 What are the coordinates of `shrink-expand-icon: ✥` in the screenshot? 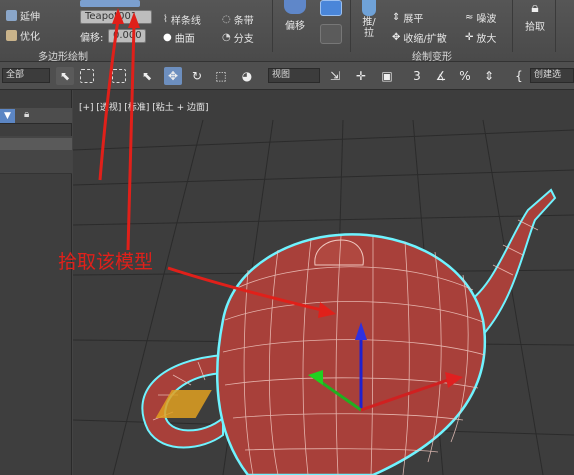 It's located at (396, 37).